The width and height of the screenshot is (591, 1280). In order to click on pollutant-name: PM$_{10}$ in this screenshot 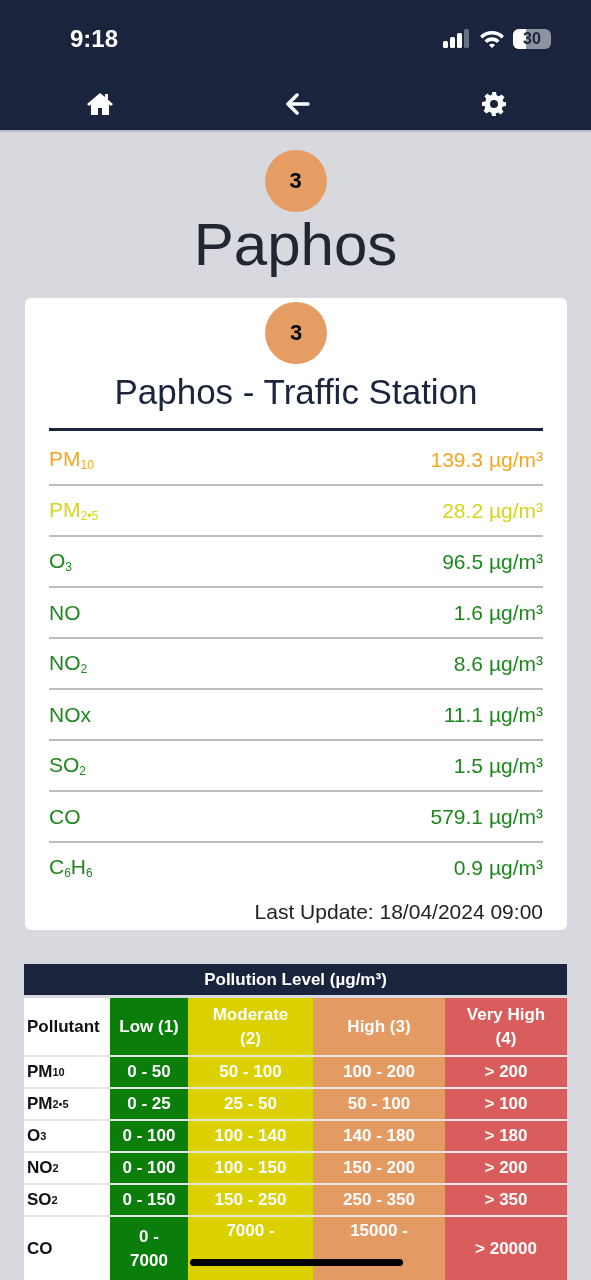, I will do `click(71, 459)`.